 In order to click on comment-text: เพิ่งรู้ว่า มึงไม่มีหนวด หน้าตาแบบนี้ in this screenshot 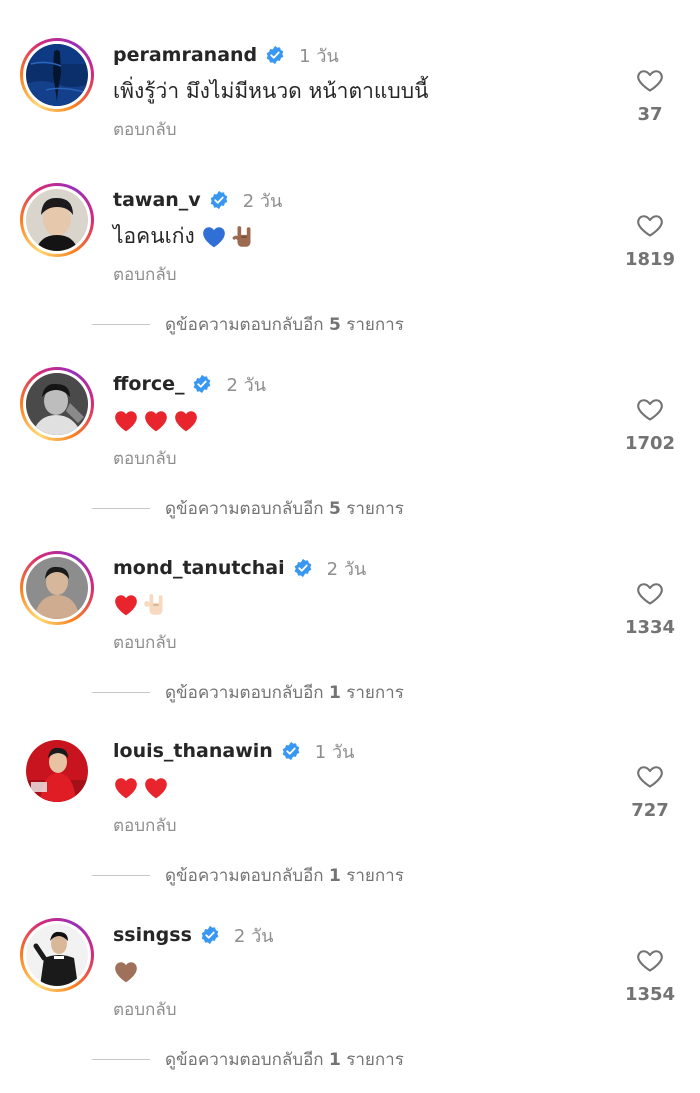, I will do `click(271, 91)`.